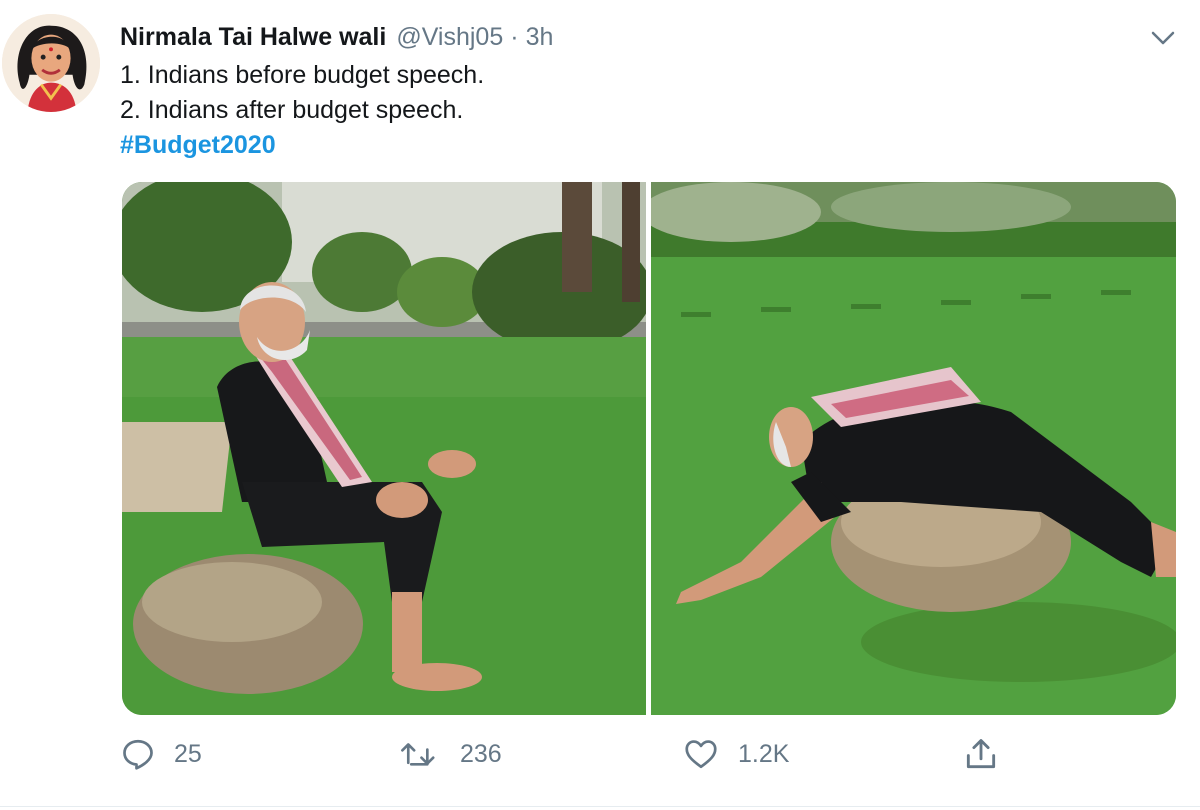  Describe the element at coordinates (188, 753) in the screenshot. I see `reply-count: 25` at that location.